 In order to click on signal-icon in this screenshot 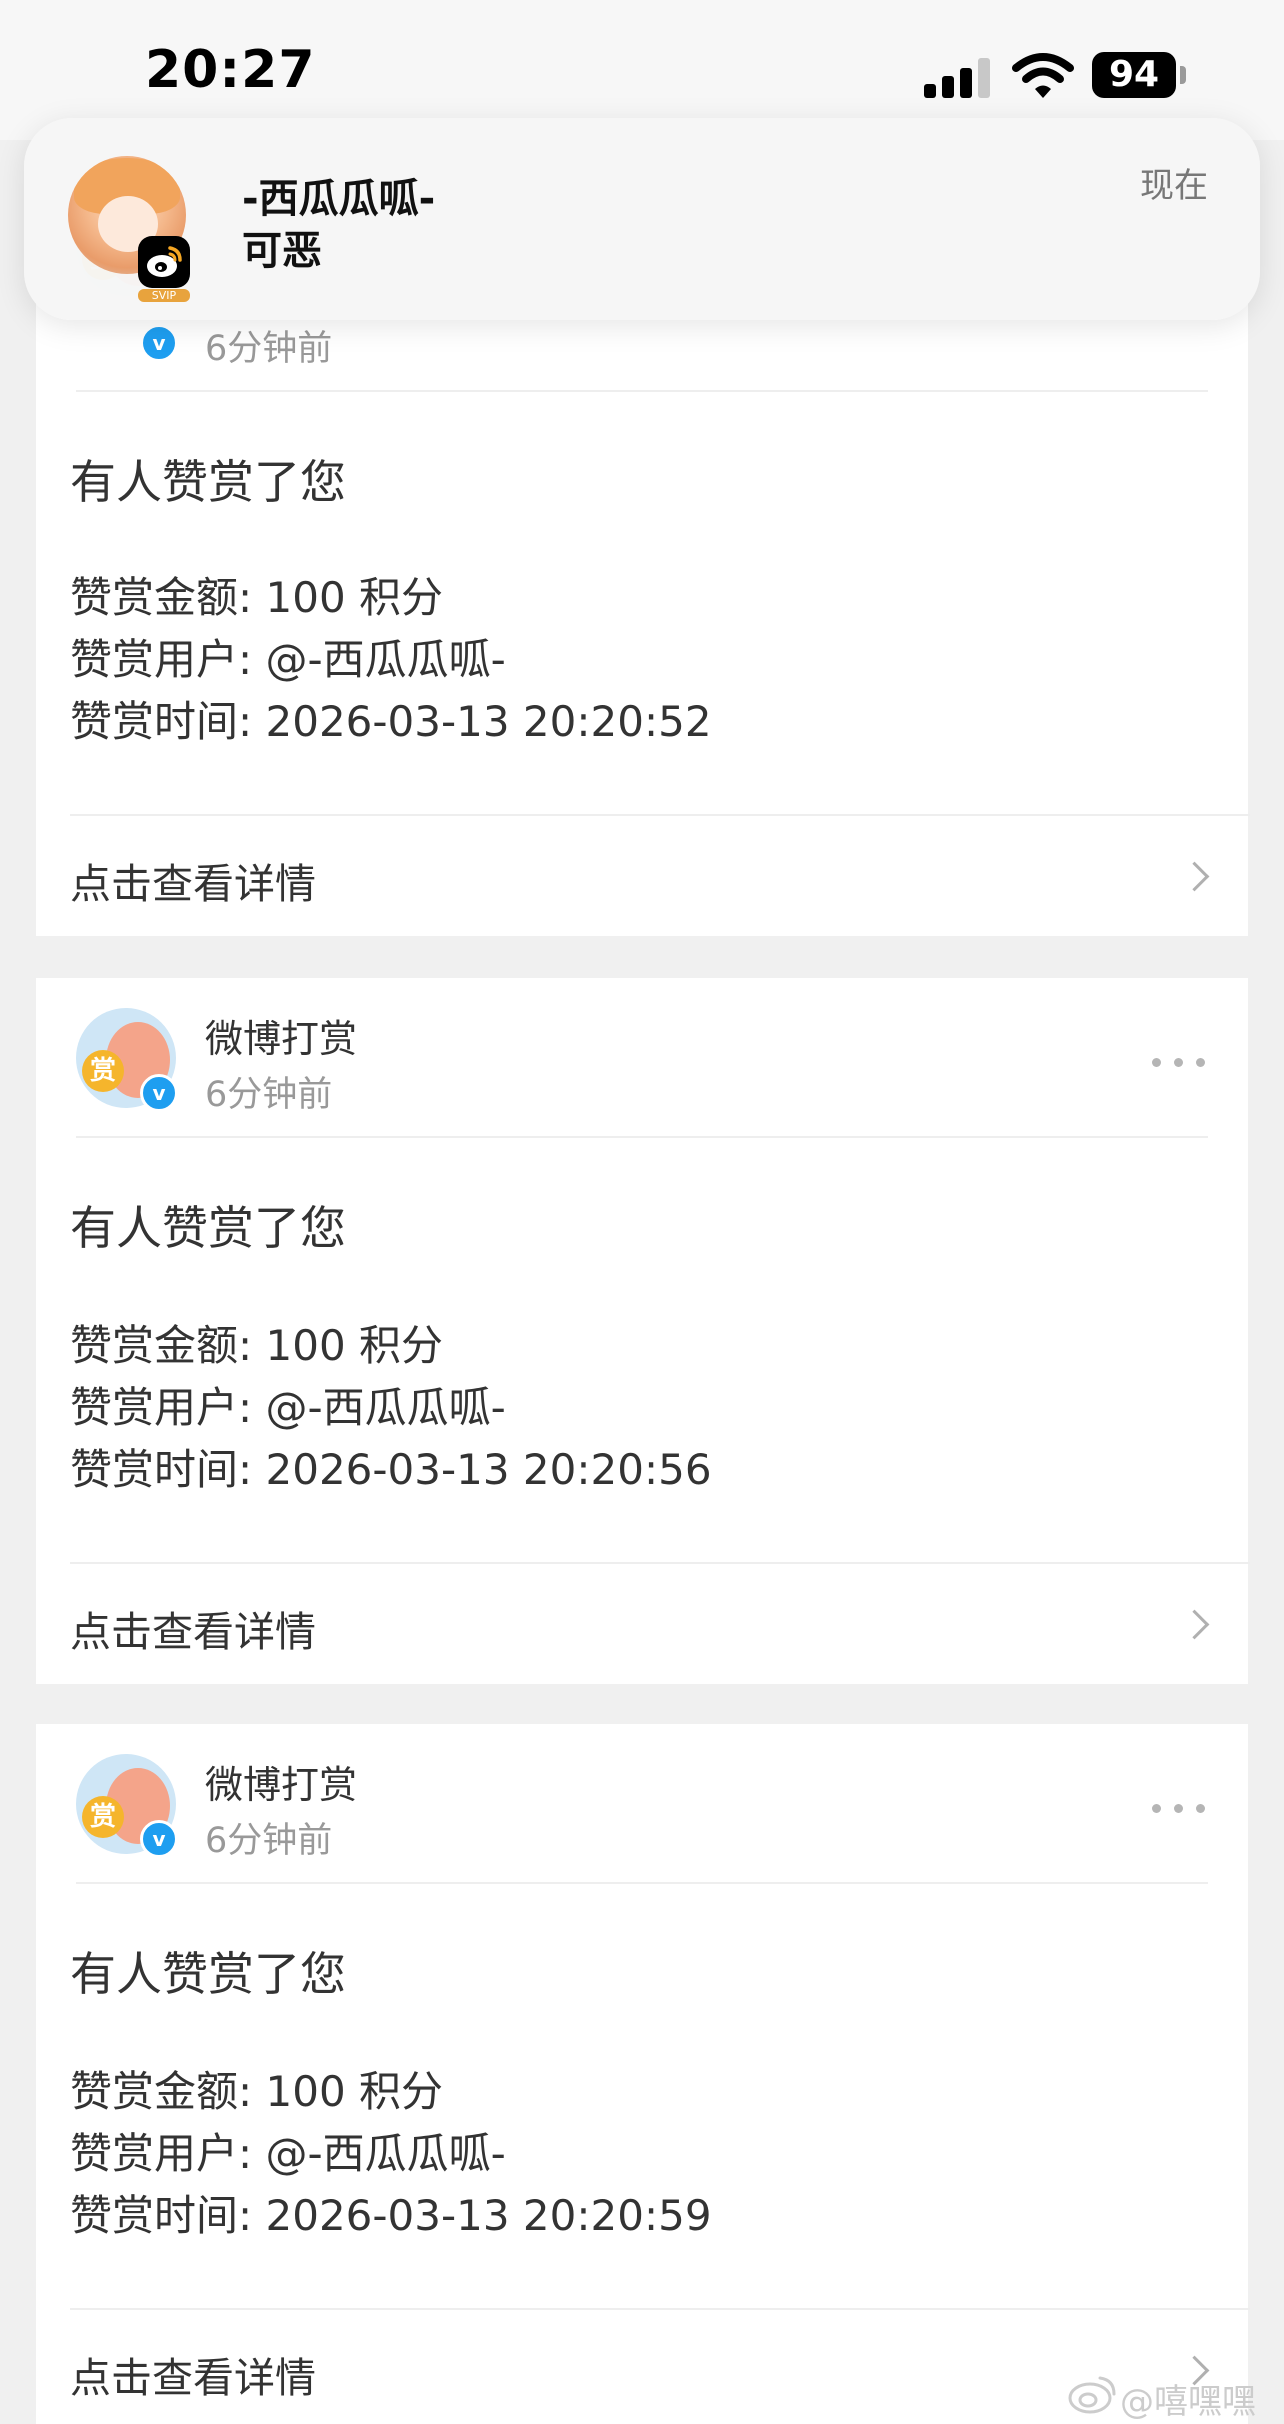, I will do `click(958, 78)`.